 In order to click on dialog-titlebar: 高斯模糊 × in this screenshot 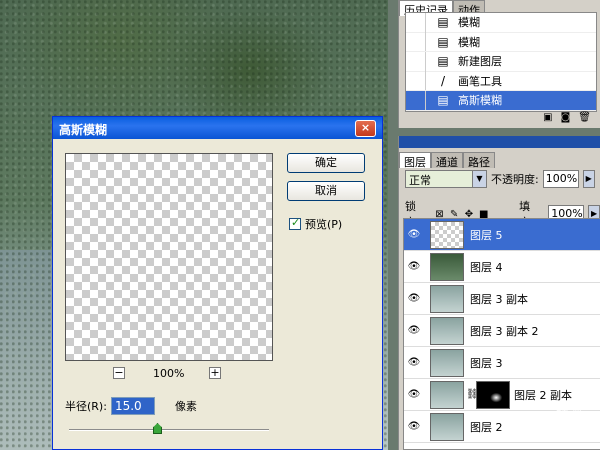, I will do `click(217, 128)`.